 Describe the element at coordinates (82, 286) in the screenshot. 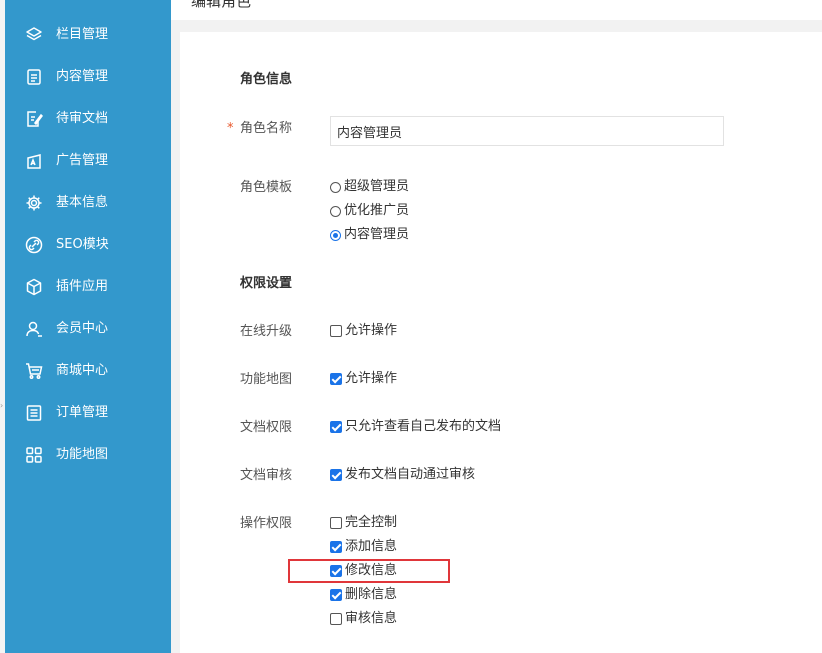

I see `sidebar-item-label: 插件应用` at that location.